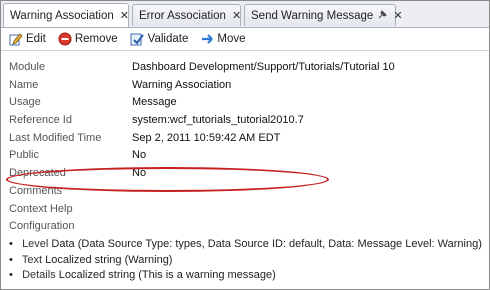 The height and width of the screenshot is (290, 490). What do you see at coordinates (244, 227) in the screenshot?
I see `property-row-configuration: Configuration` at bounding box center [244, 227].